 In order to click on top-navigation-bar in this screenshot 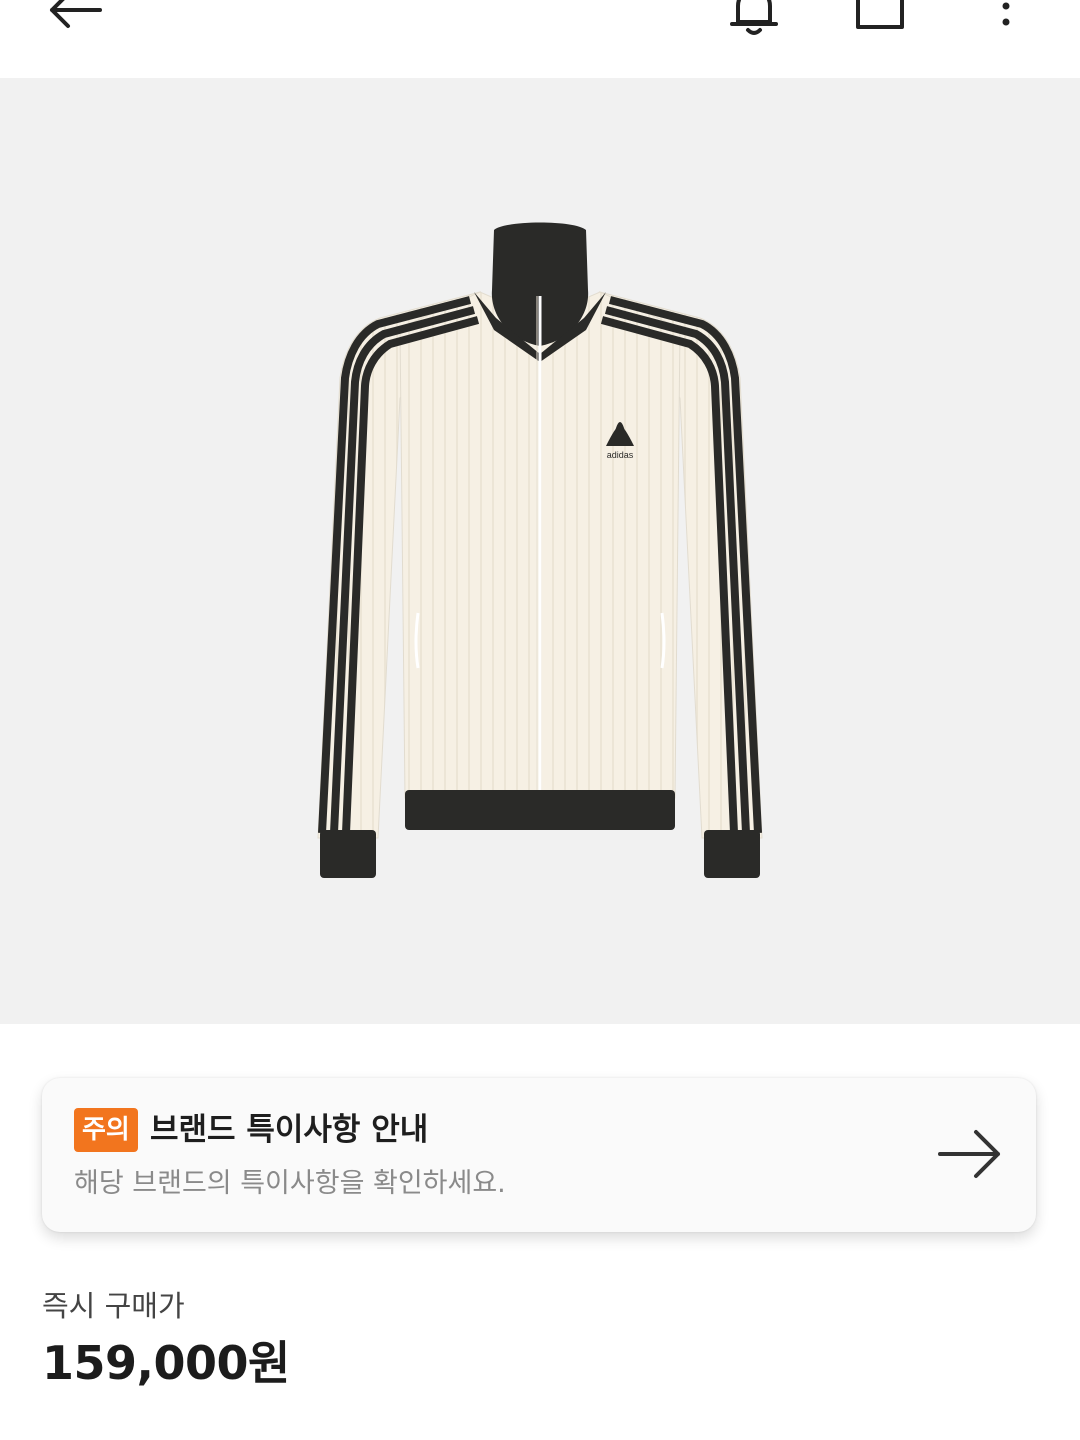, I will do `click(540, 39)`.